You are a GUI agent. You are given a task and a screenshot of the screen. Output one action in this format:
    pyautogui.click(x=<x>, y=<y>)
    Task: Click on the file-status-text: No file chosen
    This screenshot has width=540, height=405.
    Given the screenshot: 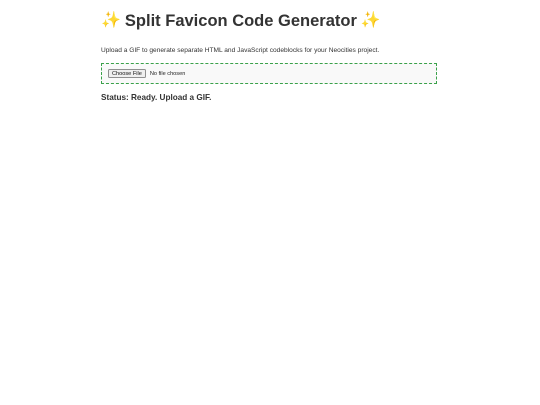 What is the action you would take?
    pyautogui.click(x=167, y=73)
    